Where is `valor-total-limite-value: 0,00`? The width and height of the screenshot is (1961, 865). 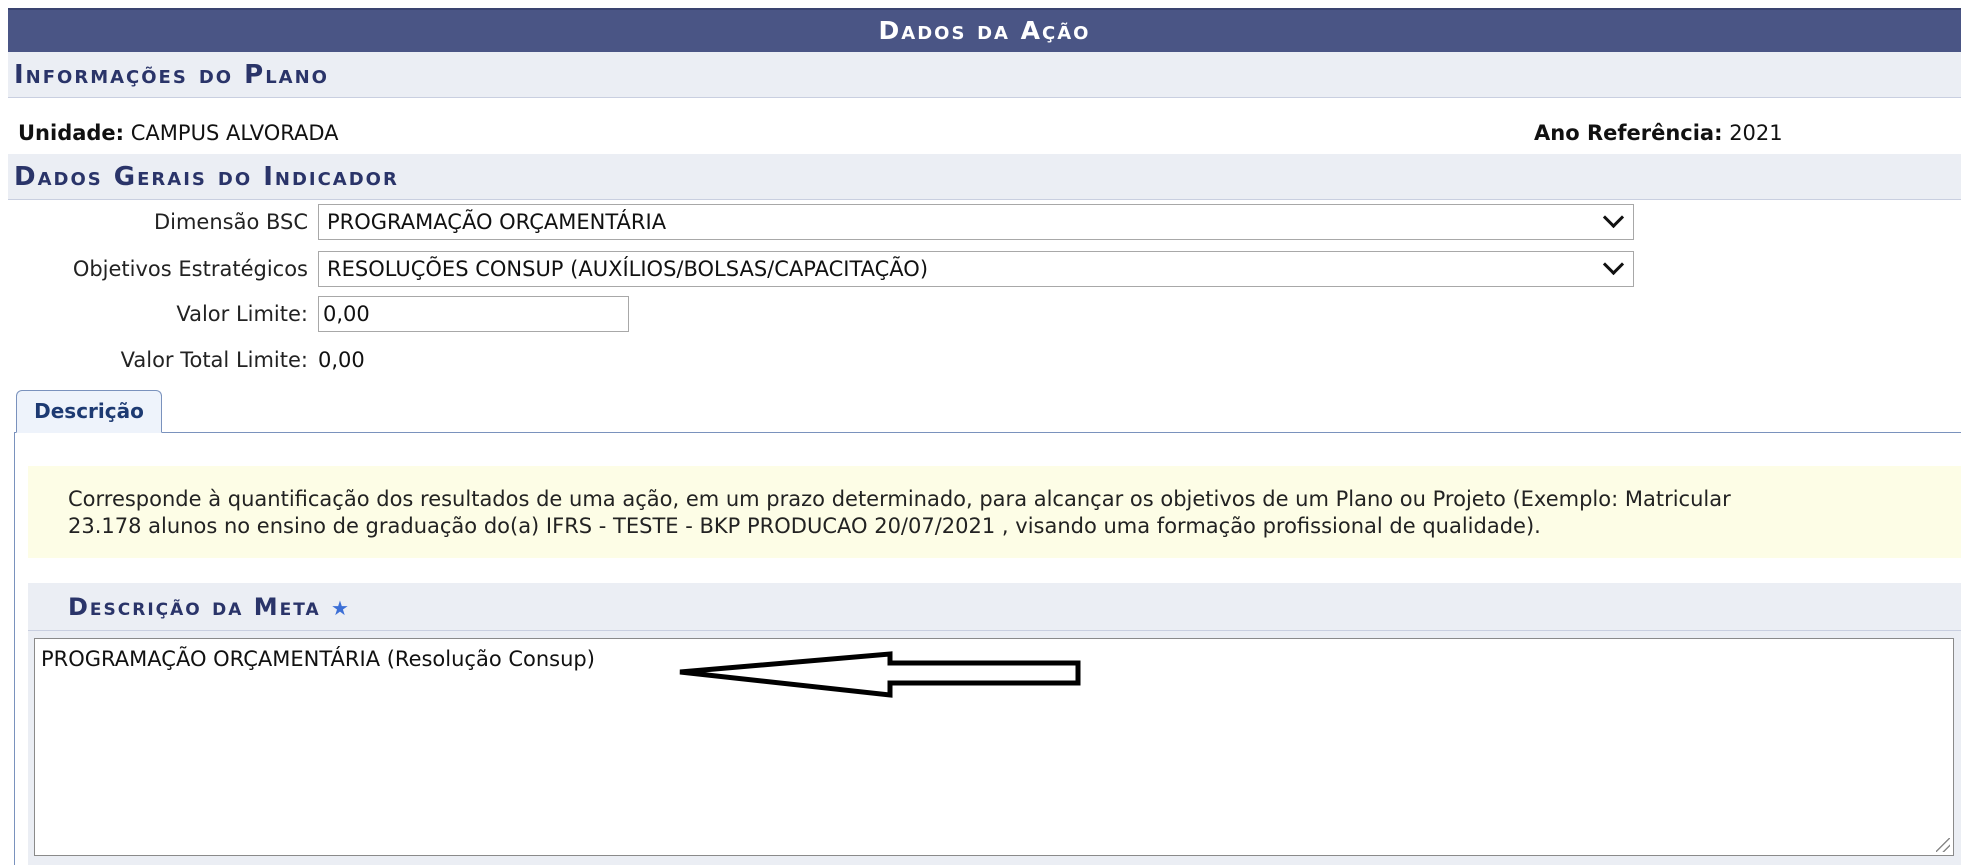
valor-total-limite-value: 0,00 is located at coordinates (341, 360).